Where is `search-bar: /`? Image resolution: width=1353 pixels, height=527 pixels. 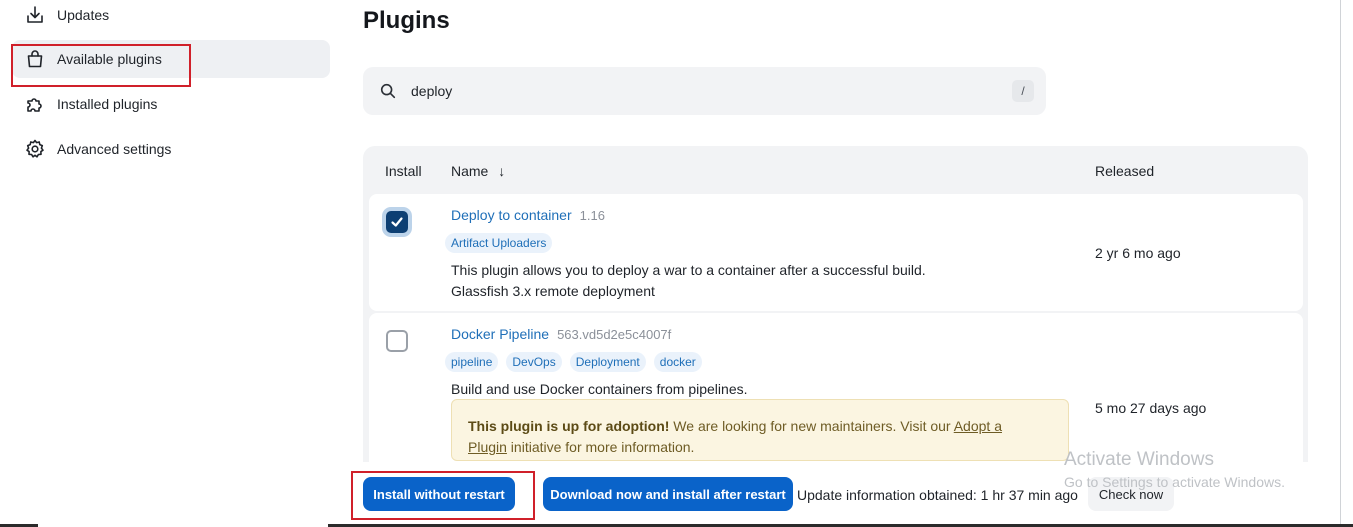
search-bar: / is located at coordinates (704, 91).